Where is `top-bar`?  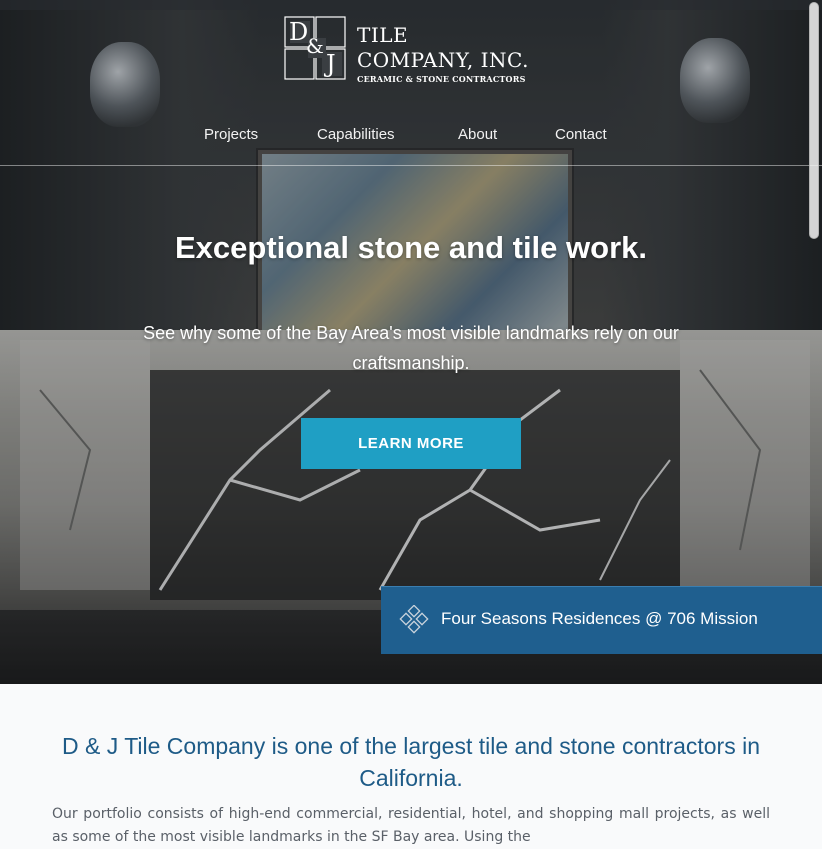 top-bar is located at coordinates (411, 5).